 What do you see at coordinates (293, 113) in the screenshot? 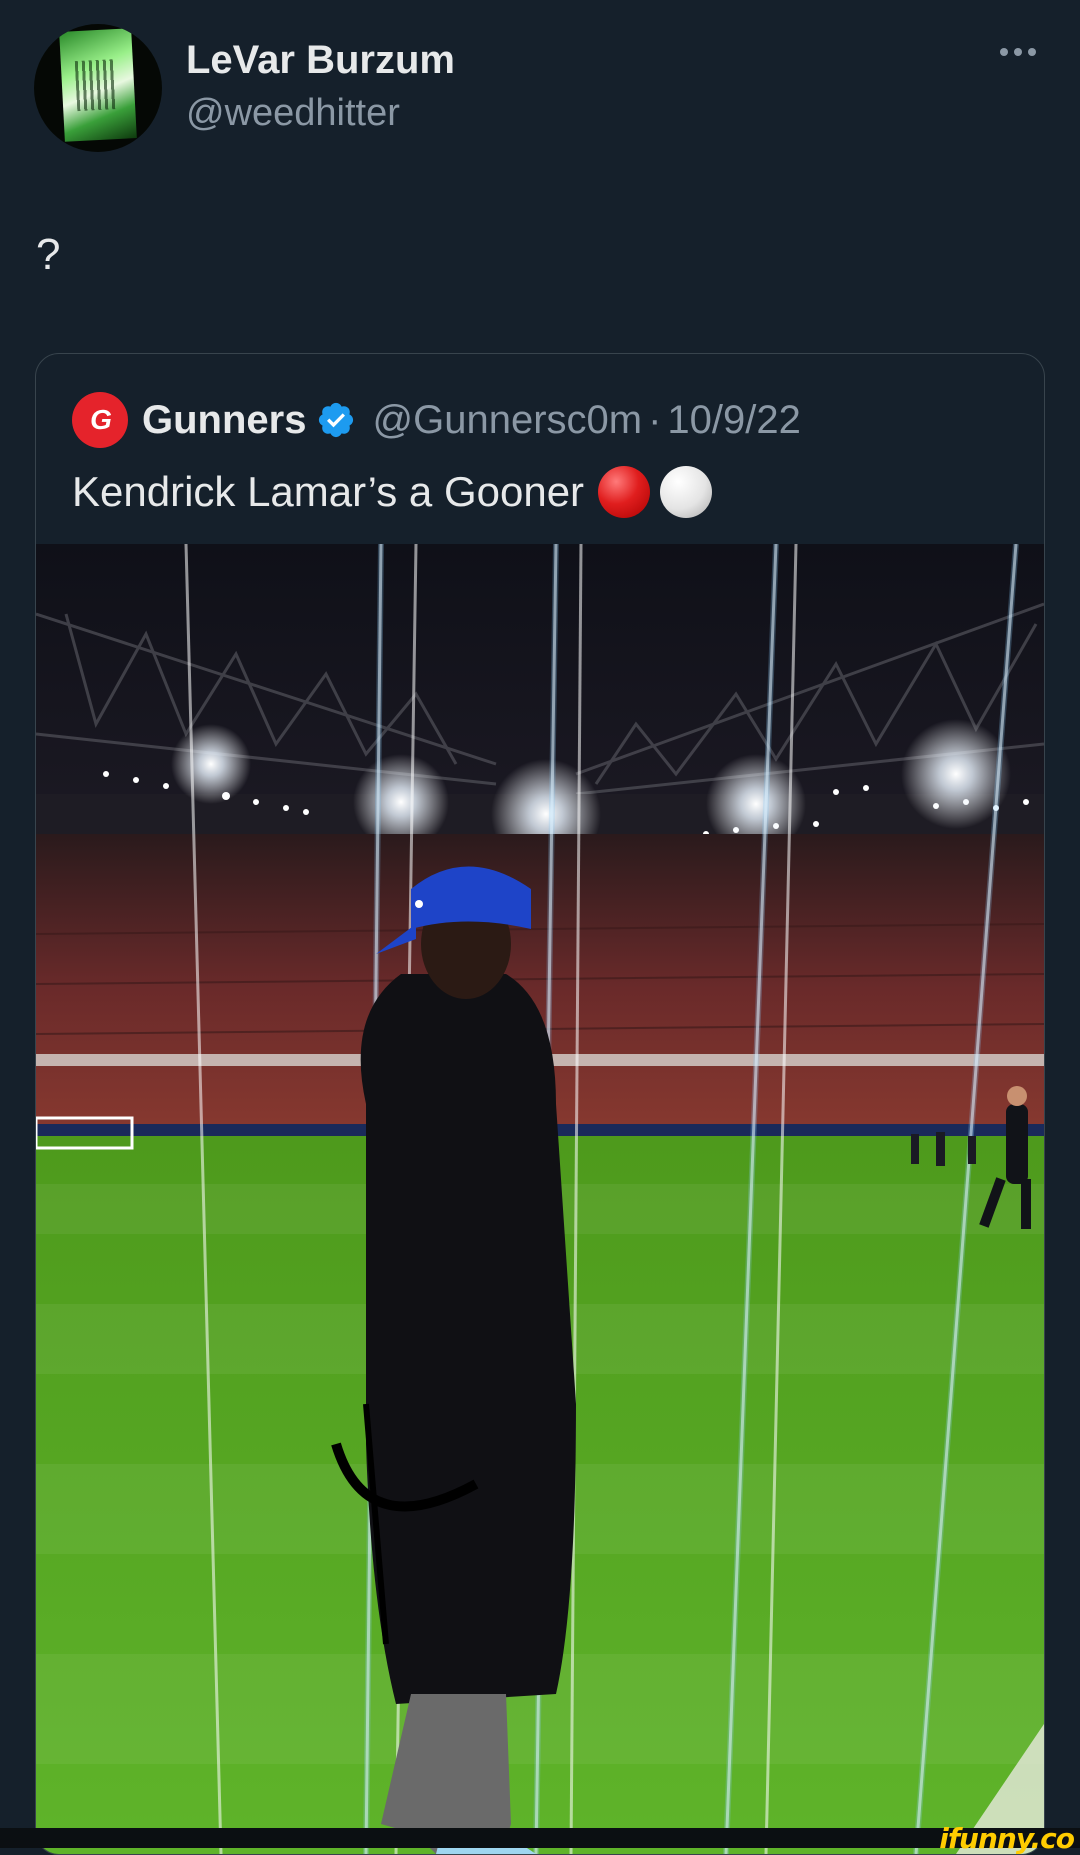
I see `user-handle: @weedhitter` at bounding box center [293, 113].